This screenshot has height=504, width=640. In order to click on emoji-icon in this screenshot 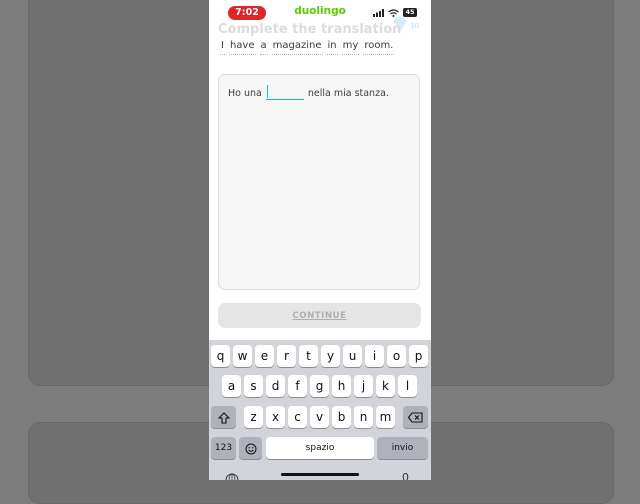, I will do `click(250, 448)`.